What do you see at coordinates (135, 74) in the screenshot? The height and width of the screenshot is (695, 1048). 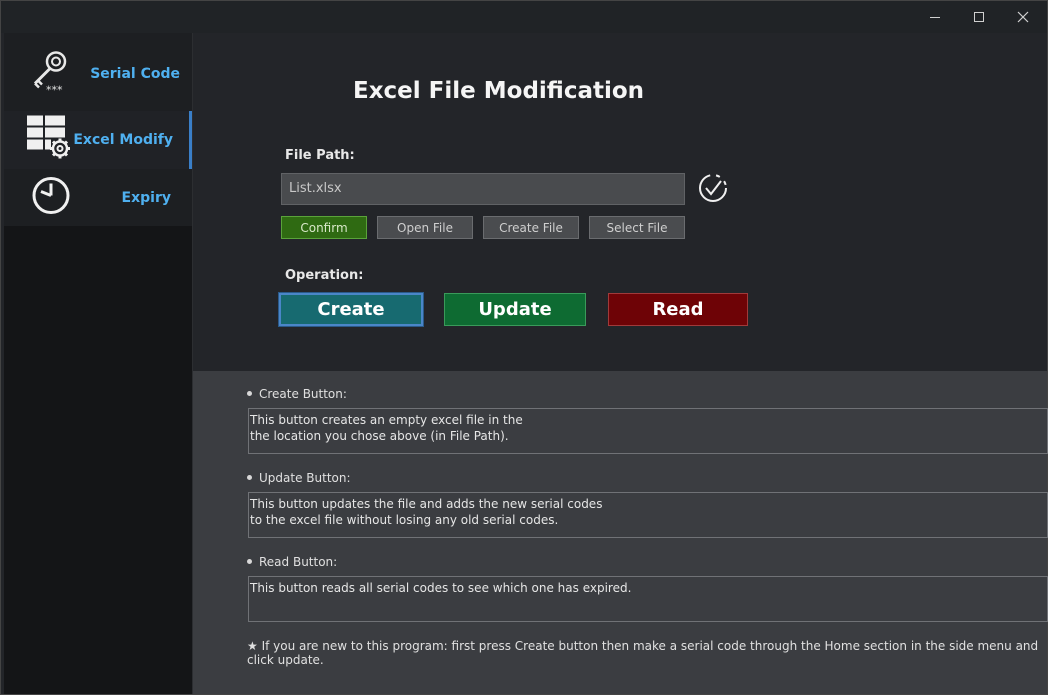 I see `sidebar-item-label: Serial Code` at bounding box center [135, 74].